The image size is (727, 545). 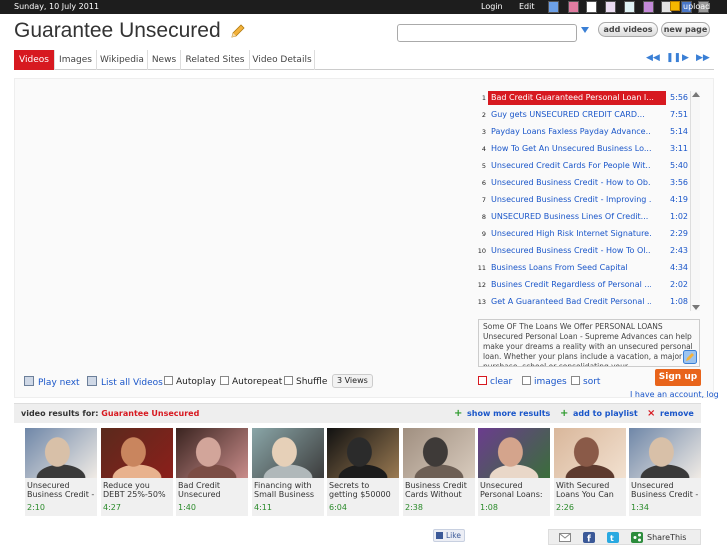 I want to click on search-dropdown-arrow-icon, so click(x=585, y=30).